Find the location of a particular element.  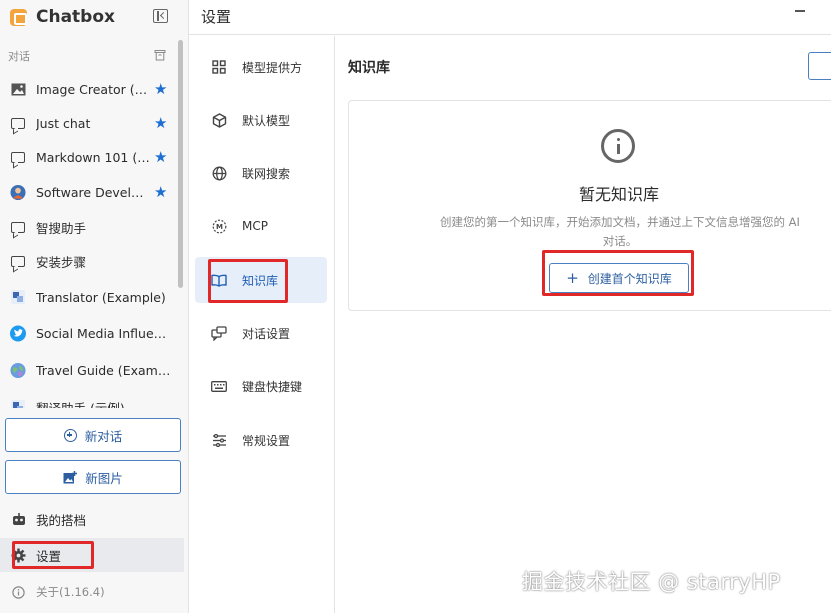

settings-nav-knowledge-base: 知识库 is located at coordinates (261, 280).